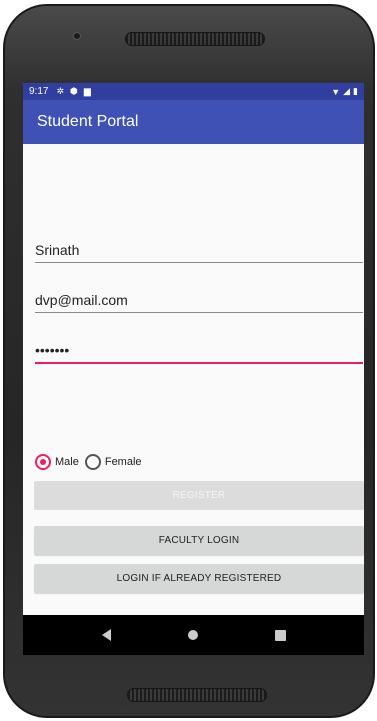 Image resolution: width=377 pixels, height=721 pixels. I want to click on status-bar: 9:17 ✲ ⬢ ▆ ▼ ◢ ▮, so click(193, 91).